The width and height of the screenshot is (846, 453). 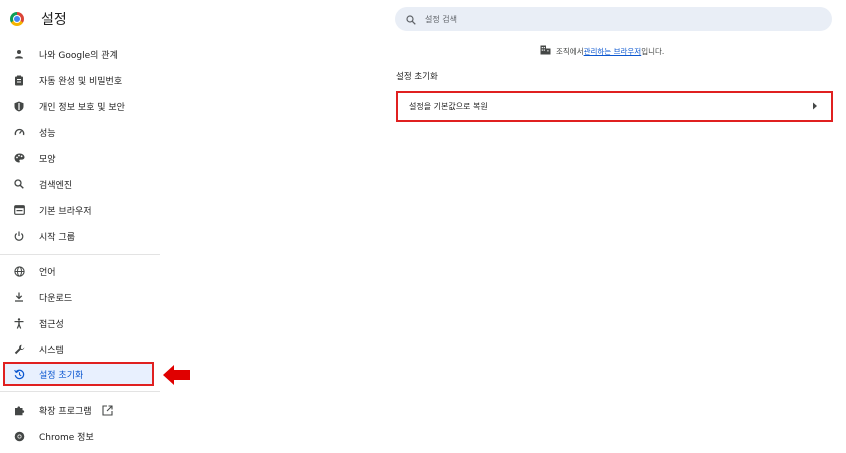 I want to click on sidebar-item-label: 모양, so click(x=47, y=159).